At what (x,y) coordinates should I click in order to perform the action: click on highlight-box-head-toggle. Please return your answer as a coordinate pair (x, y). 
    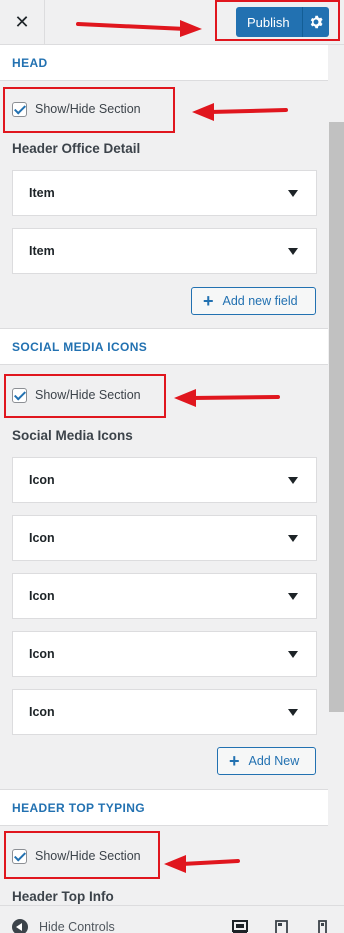
    Looking at the image, I should click on (89, 110).